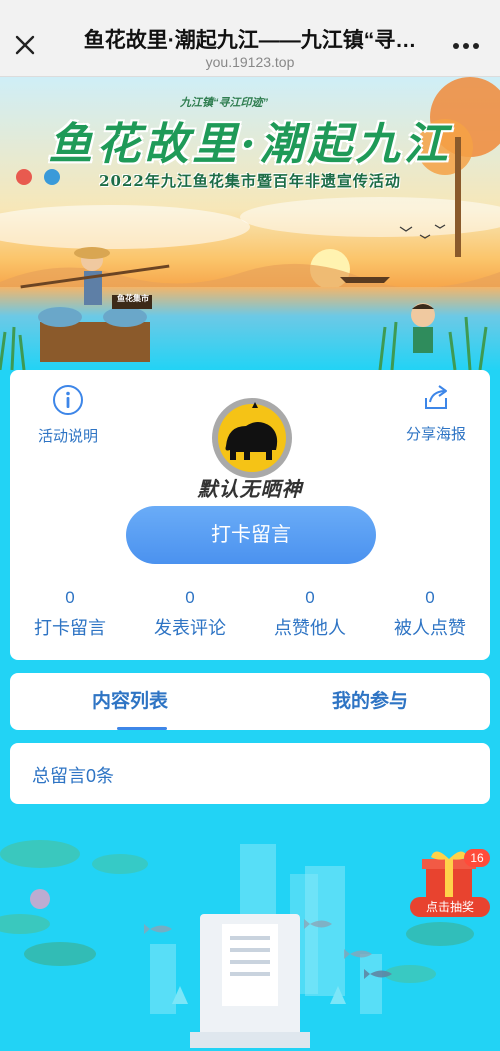 The image size is (500, 1051). What do you see at coordinates (310, 614) in the screenshot?
I see `stat-likes-given: 0 点赞他人` at bounding box center [310, 614].